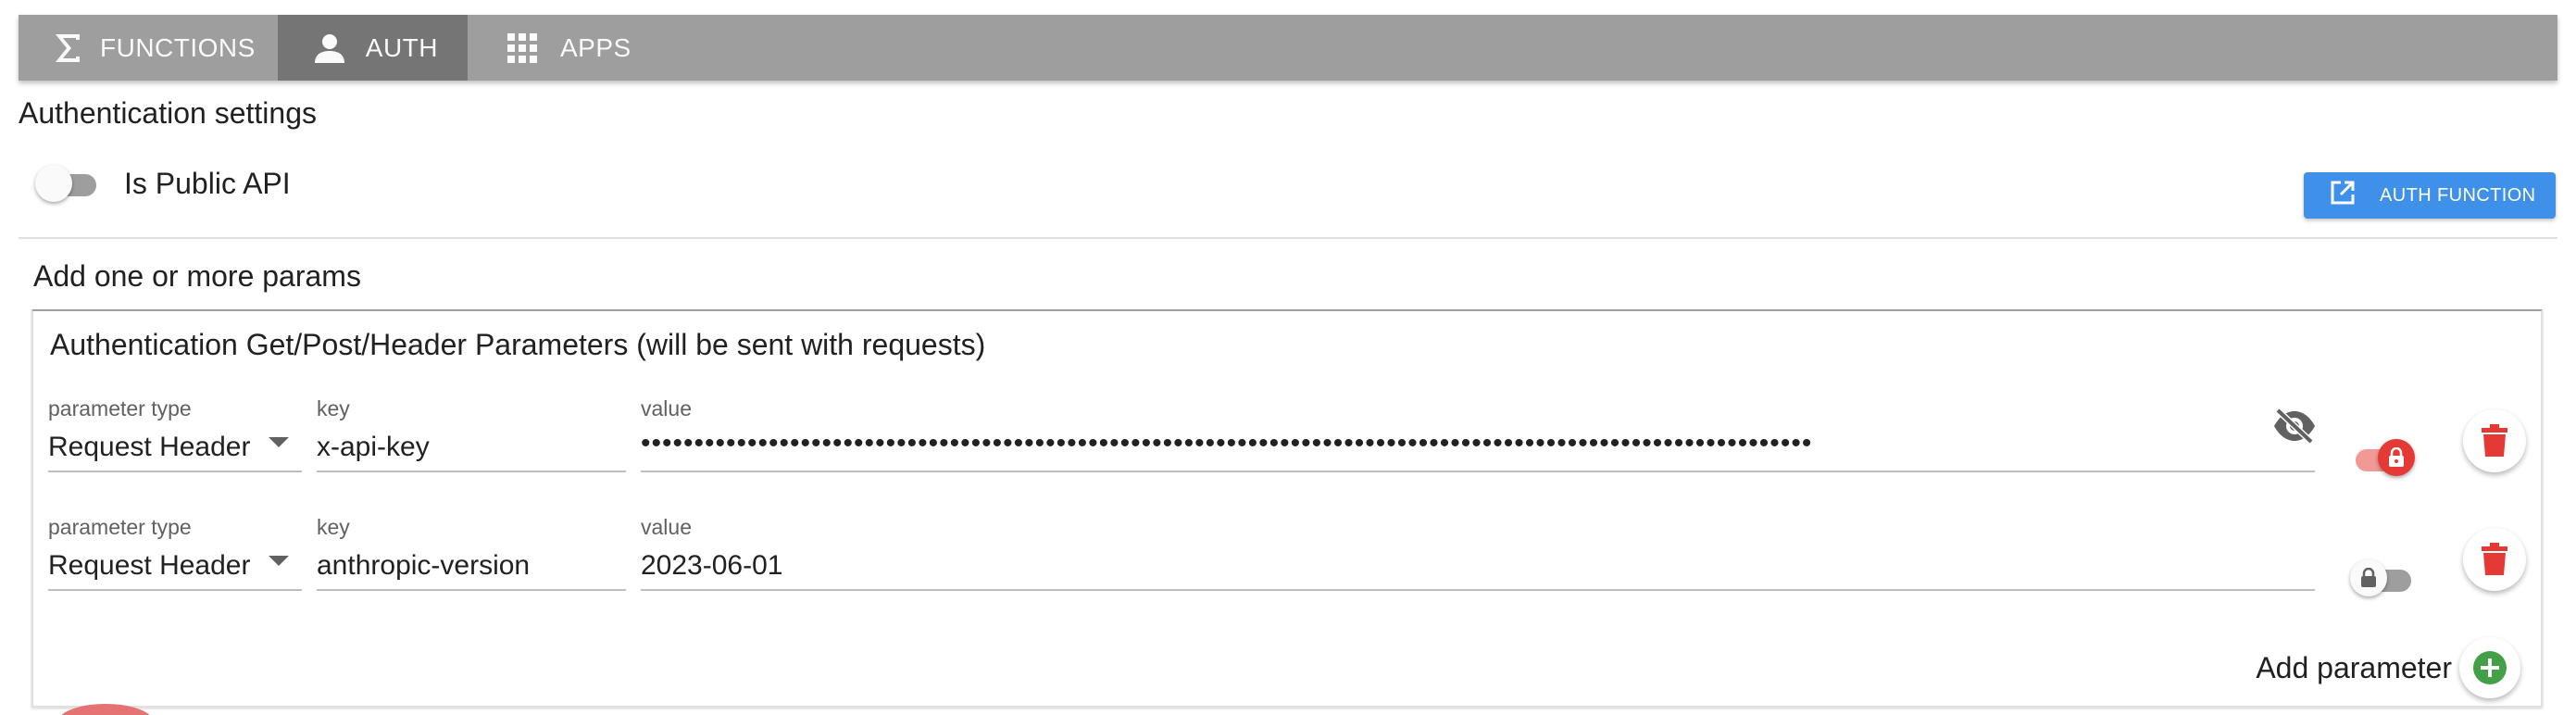 Image resolution: width=2576 pixels, height=715 pixels. What do you see at coordinates (1478, 553) in the screenshot?
I see `value-field: value 2023-06-01` at bounding box center [1478, 553].